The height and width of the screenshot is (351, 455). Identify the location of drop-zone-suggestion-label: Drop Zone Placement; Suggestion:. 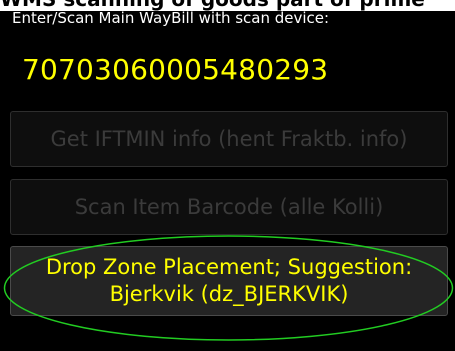
(229, 267).